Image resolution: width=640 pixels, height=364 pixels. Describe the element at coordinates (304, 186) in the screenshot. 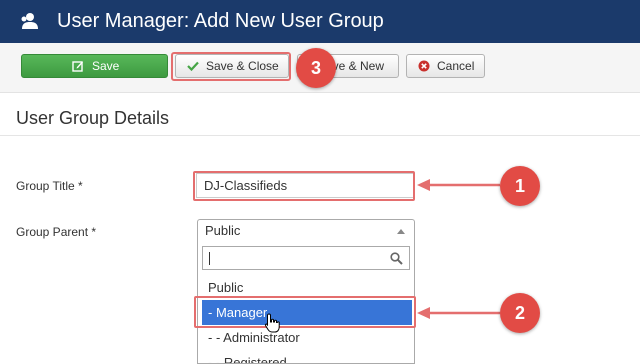

I see `group-title-highlight` at that location.